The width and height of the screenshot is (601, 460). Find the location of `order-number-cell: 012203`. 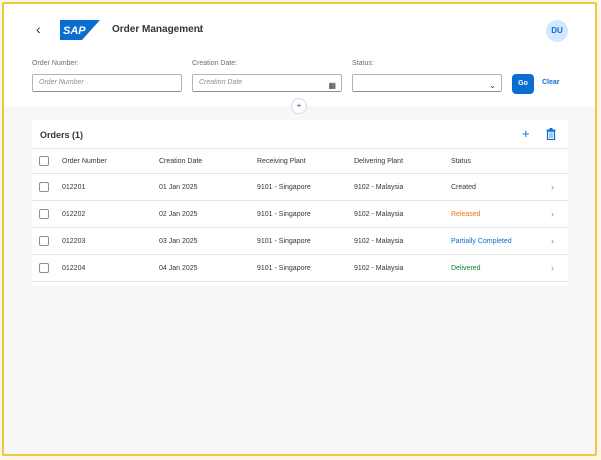

order-number-cell: 012203 is located at coordinates (74, 241).